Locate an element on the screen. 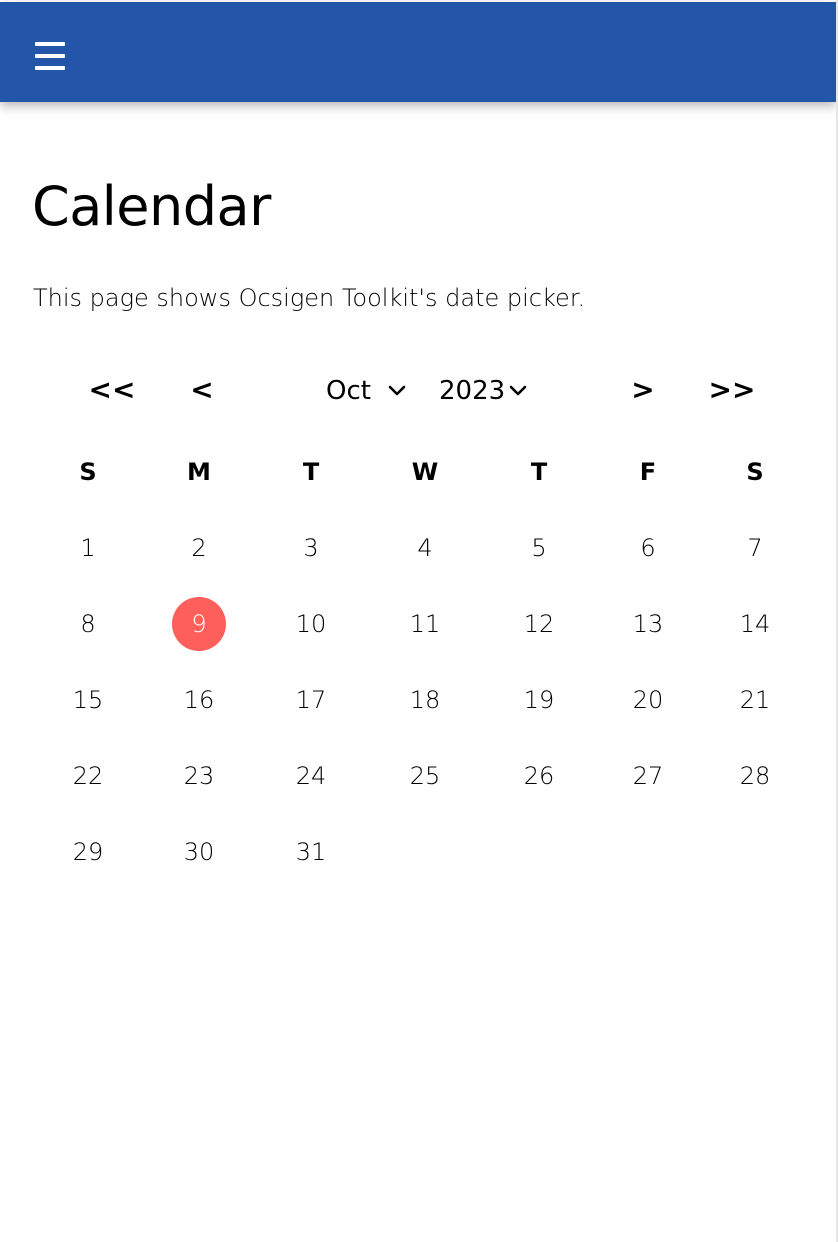 The width and height of the screenshot is (838, 1242). selected-day-cell: 9 is located at coordinates (199, 624).